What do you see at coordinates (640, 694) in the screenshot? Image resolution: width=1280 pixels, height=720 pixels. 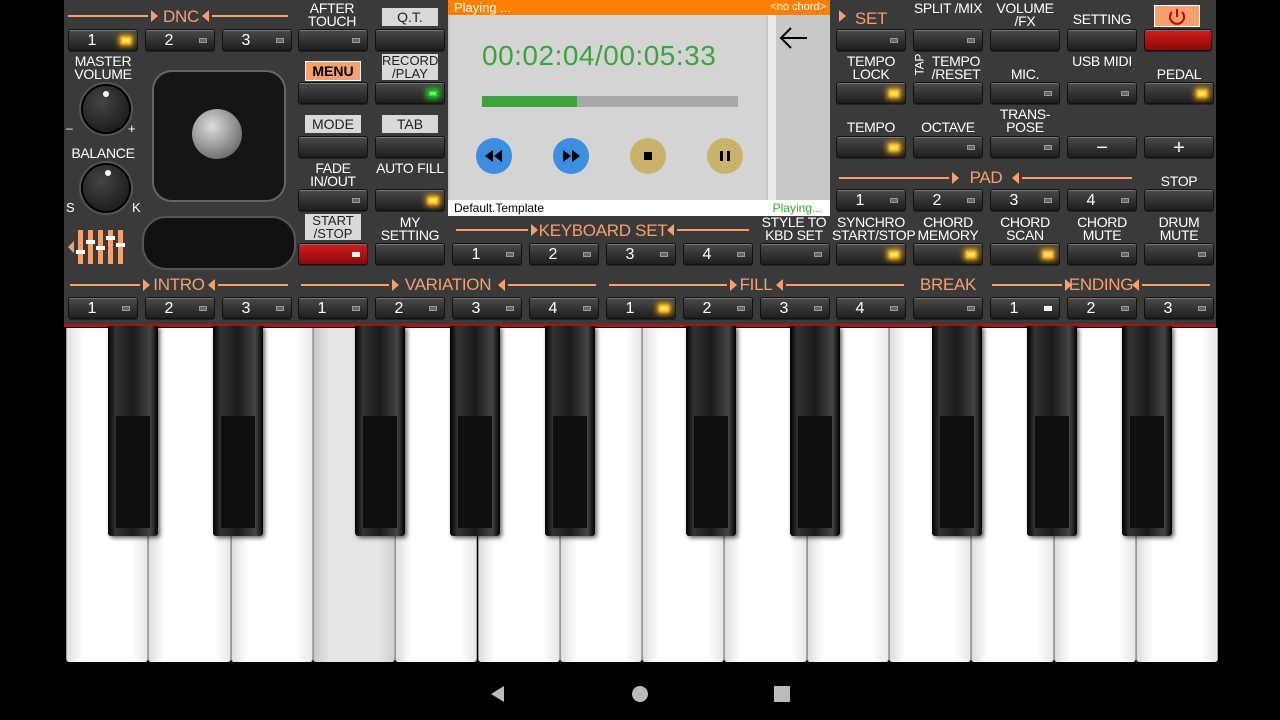 I see `home-icon` at bounding box center [640, 694].